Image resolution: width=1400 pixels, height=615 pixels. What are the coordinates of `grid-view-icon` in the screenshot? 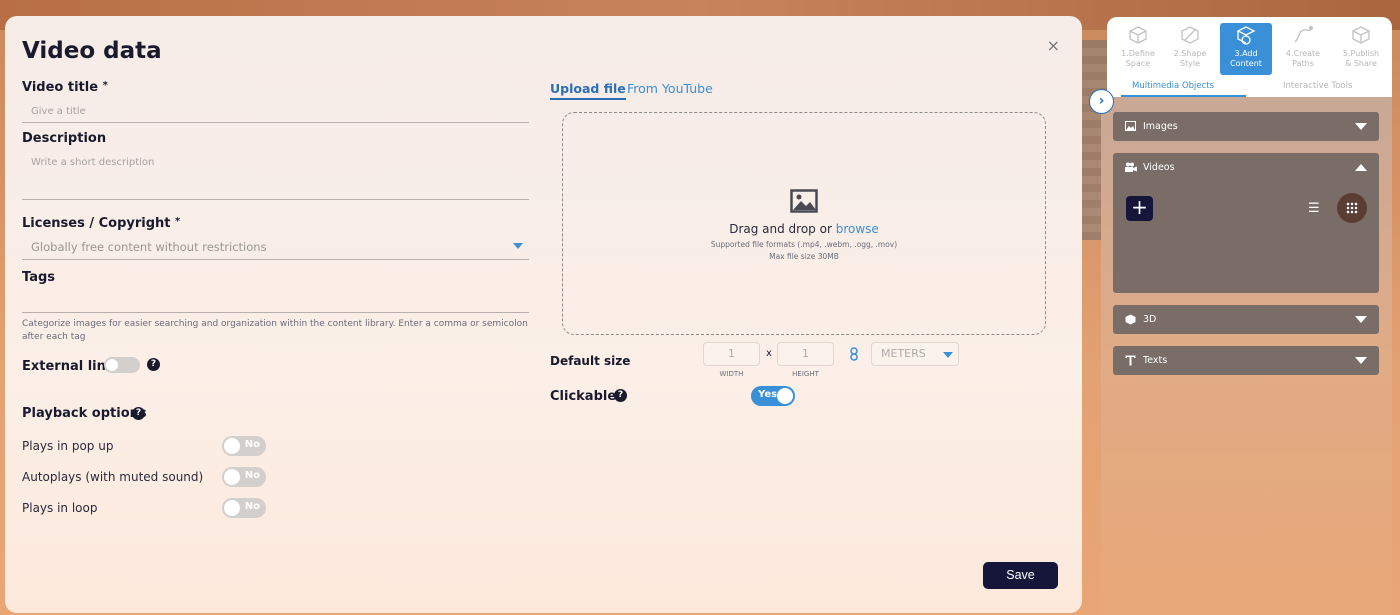 It's located at (1352, 208).